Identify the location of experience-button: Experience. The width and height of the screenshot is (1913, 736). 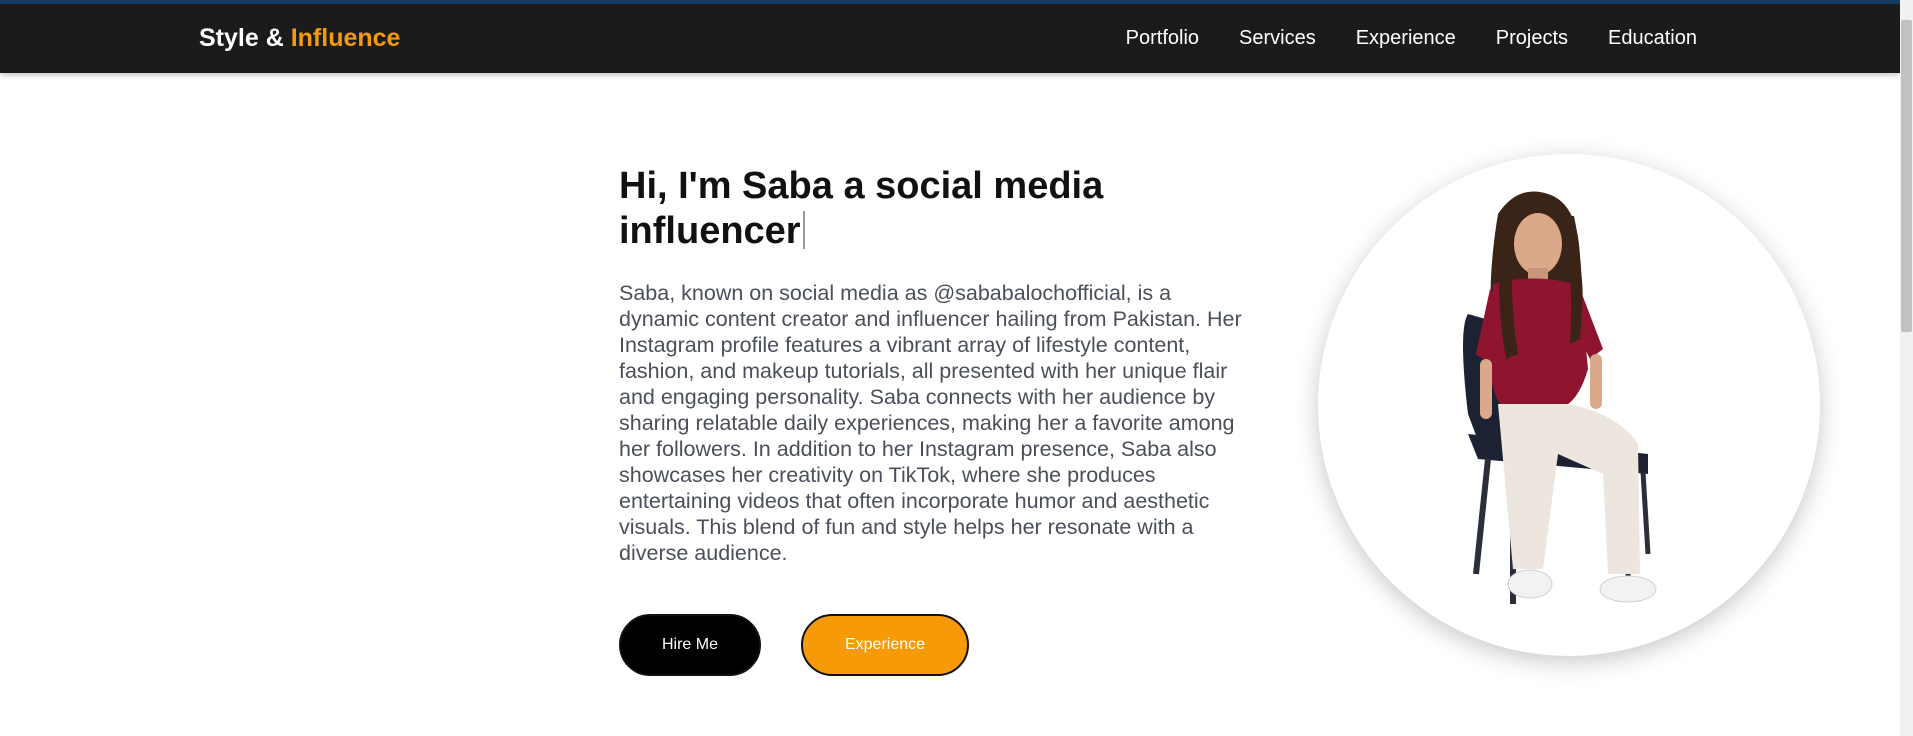
(885, 645).